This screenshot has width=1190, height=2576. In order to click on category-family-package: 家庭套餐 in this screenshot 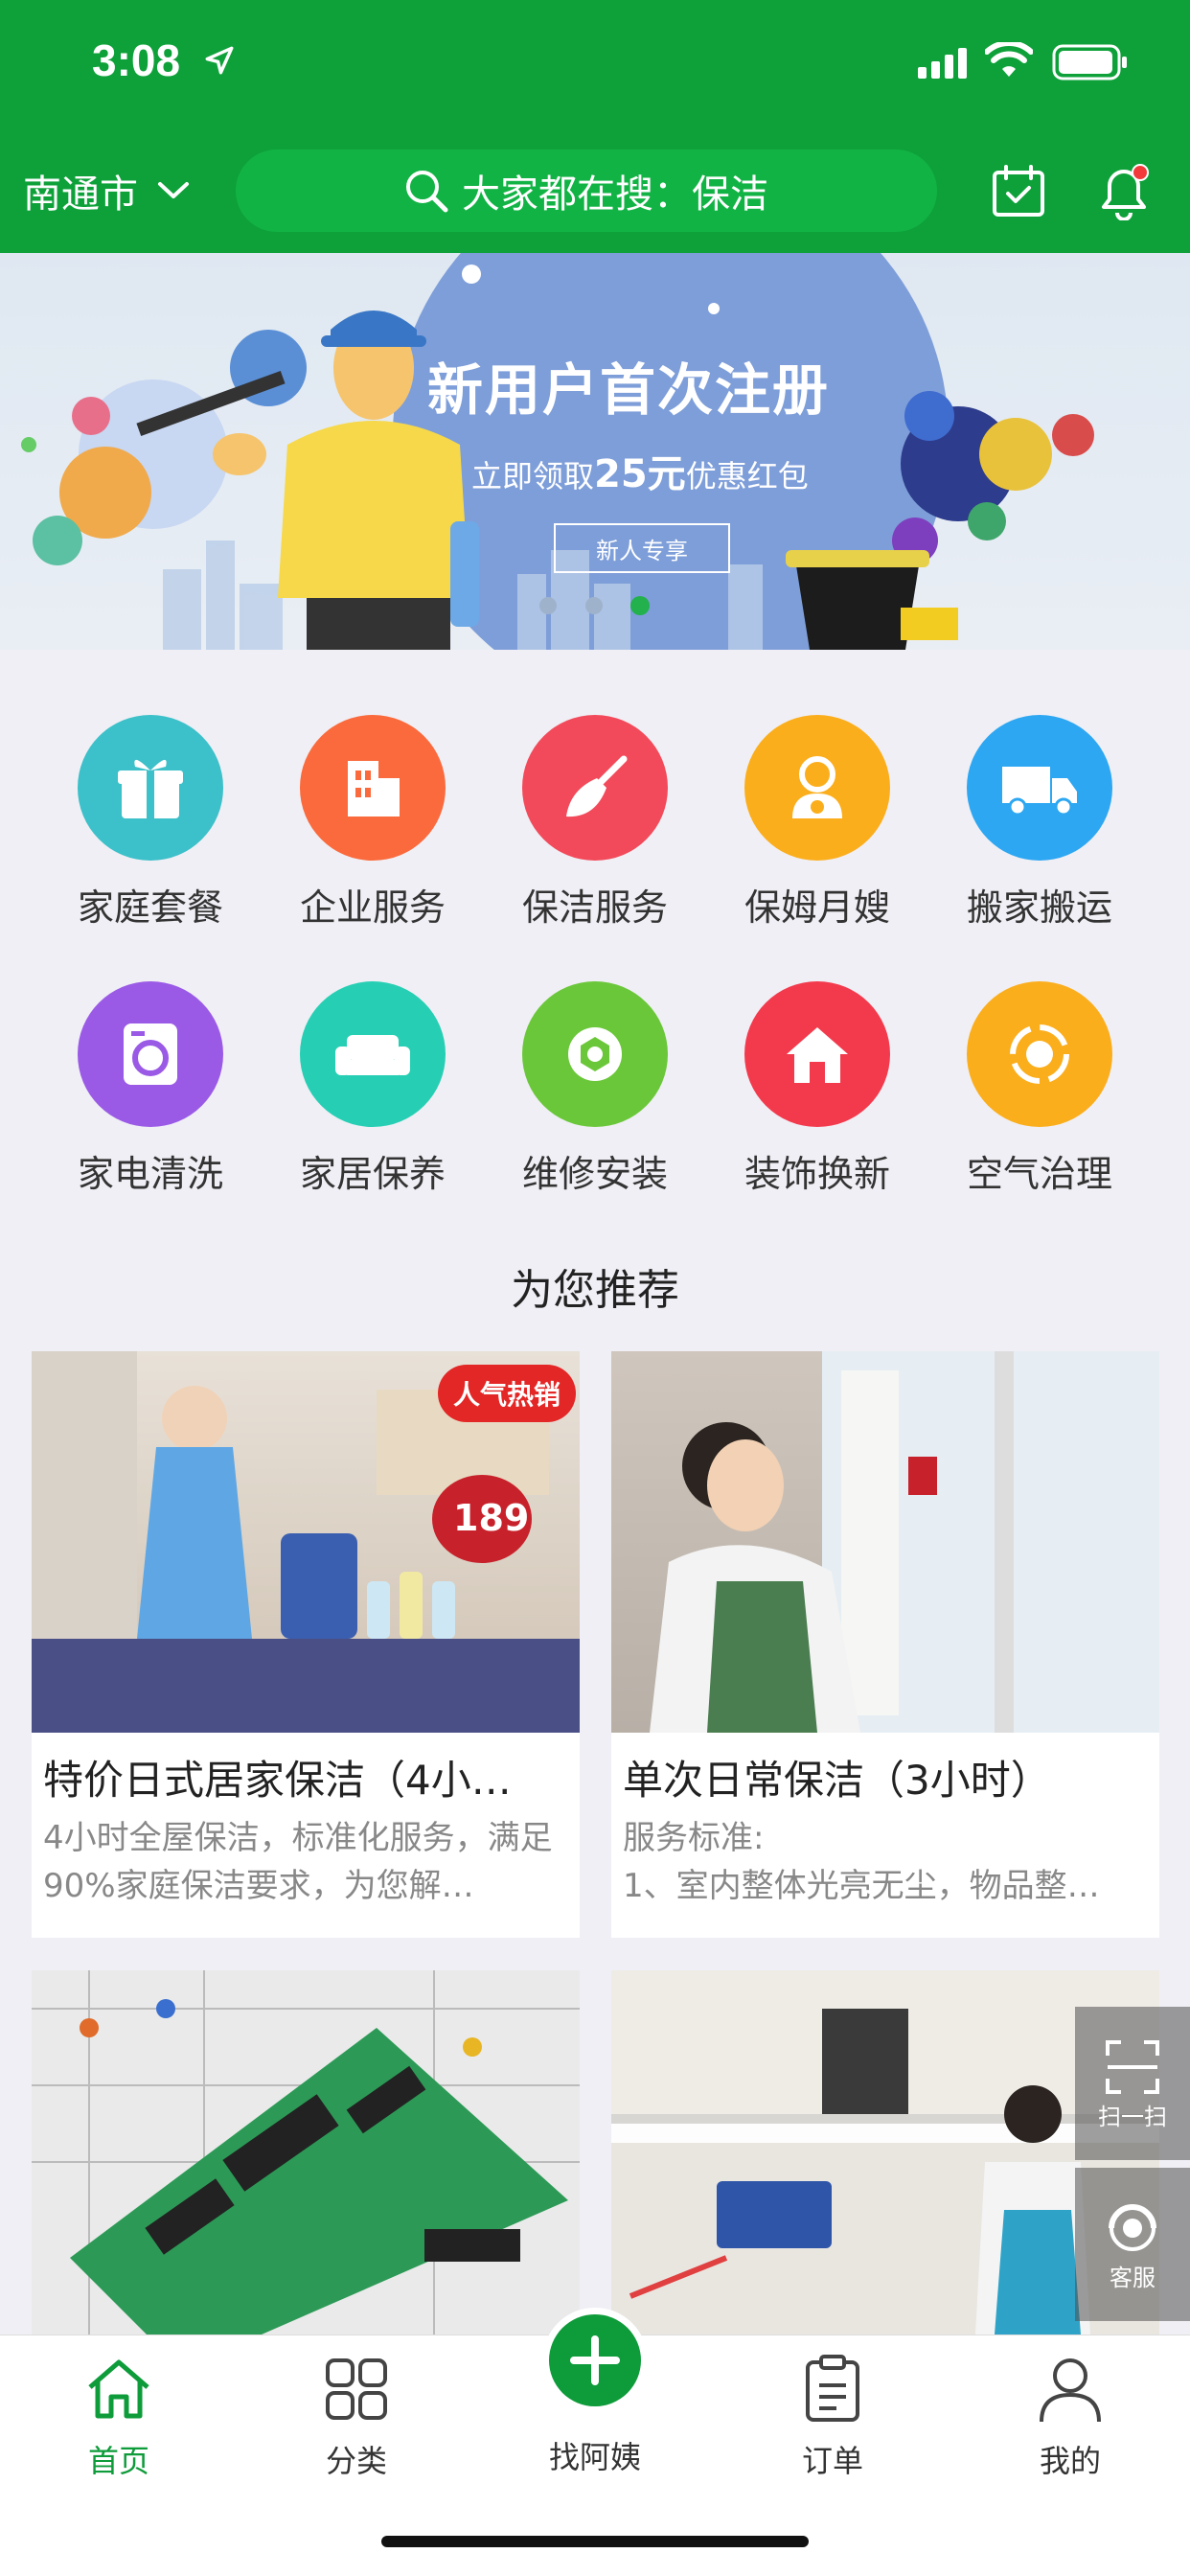, I will do `click(151, 823)`.